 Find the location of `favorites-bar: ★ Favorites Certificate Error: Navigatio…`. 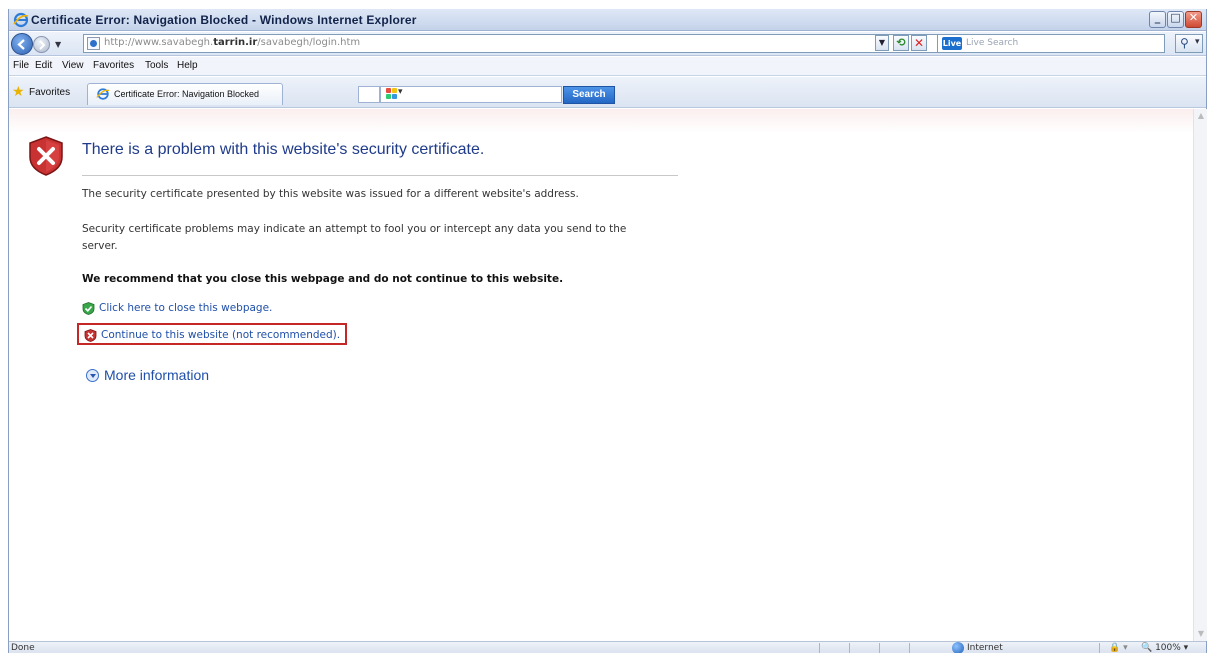

favorites-bar: ★ Favorites Certificate Error: Navigatio… is located at coordinates (607, 92).